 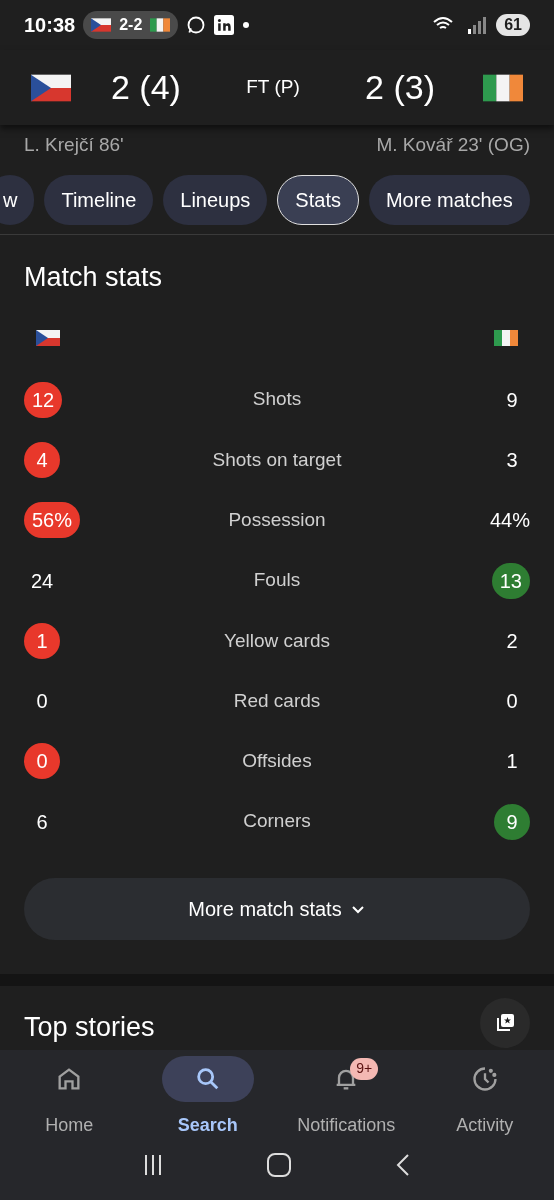 I want to click on stat-value: 6, so click(x=42, y=822).